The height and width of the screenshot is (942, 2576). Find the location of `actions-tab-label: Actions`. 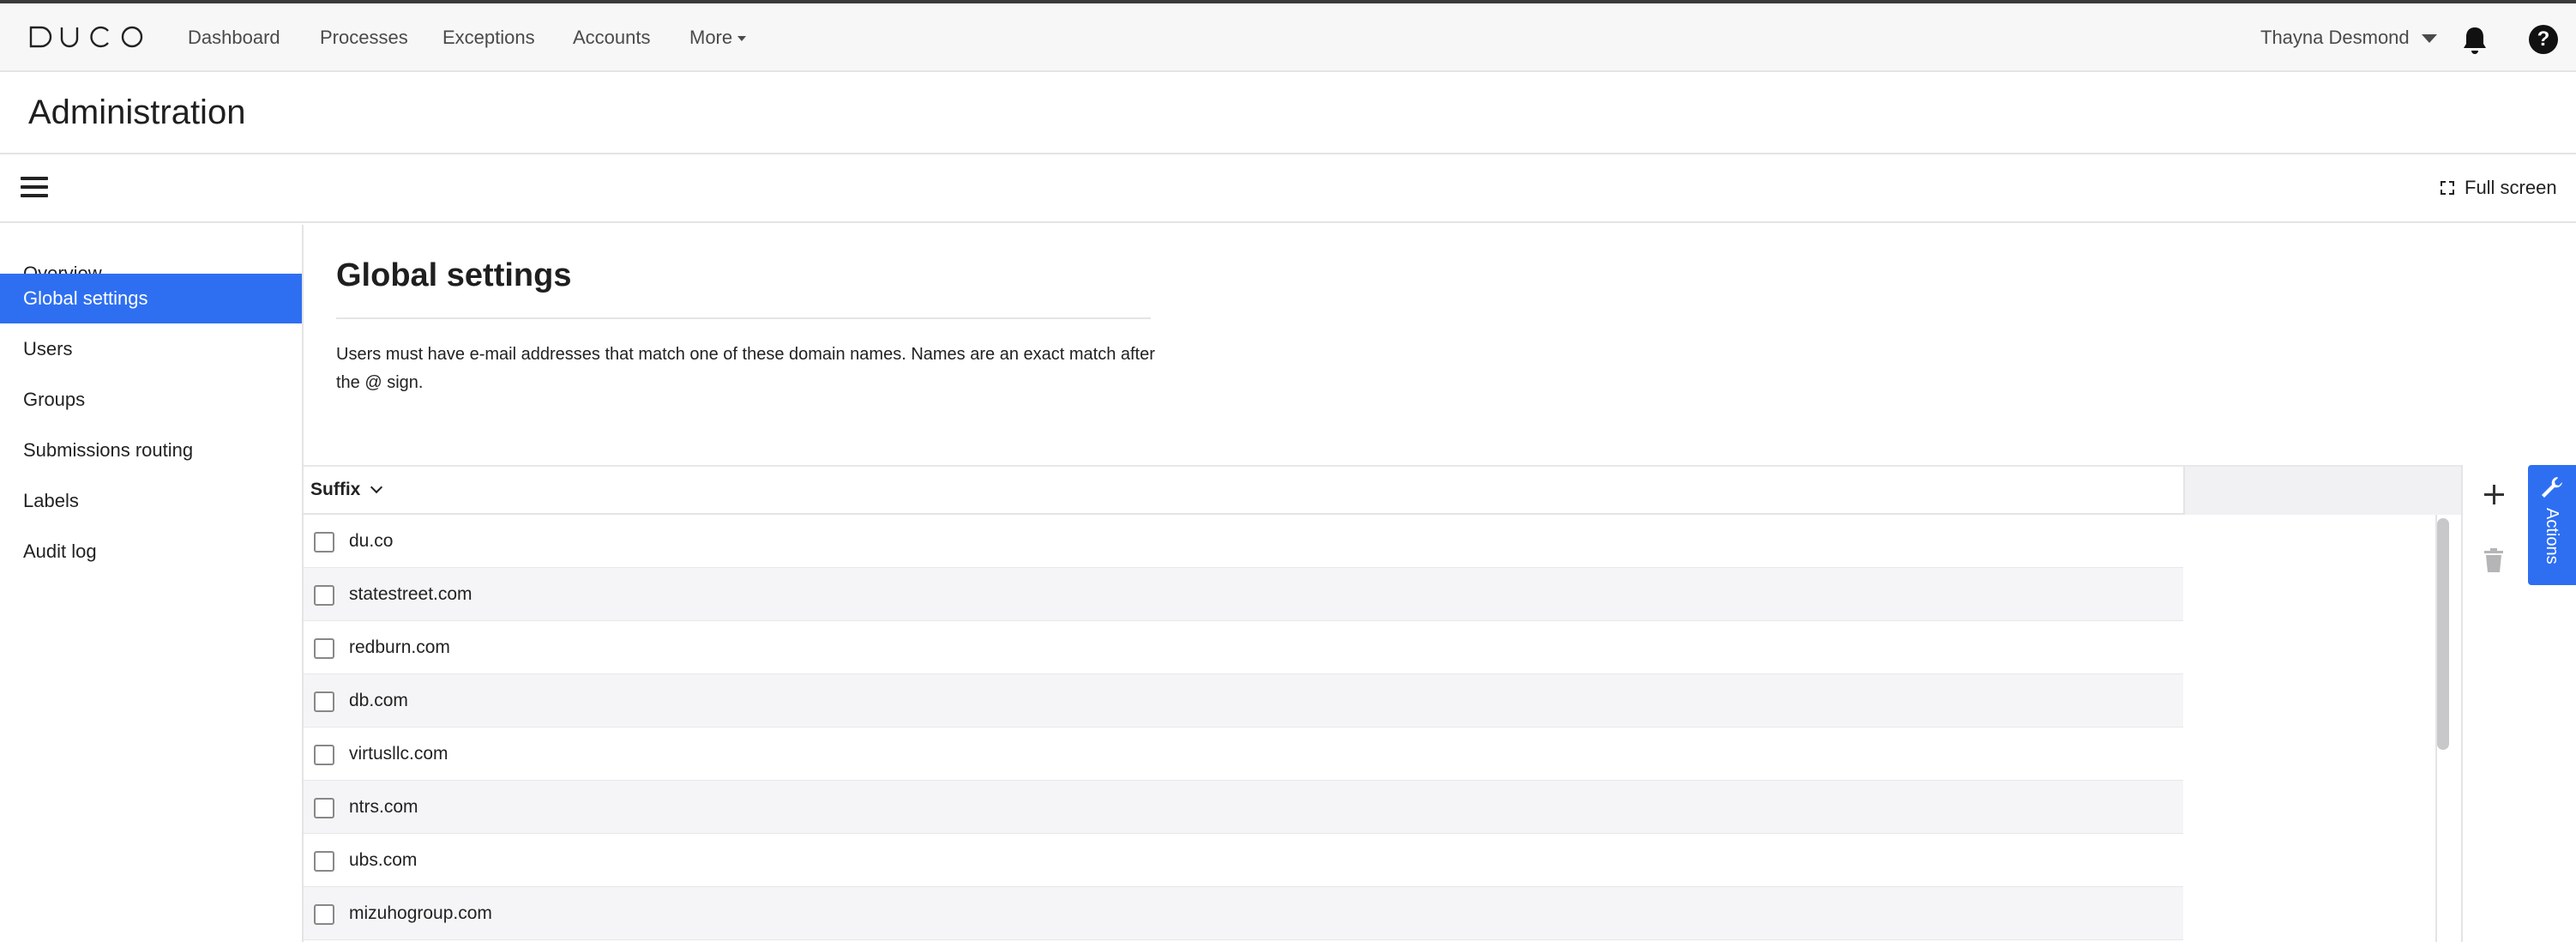

actions-tab-label: Actions is located at coordinates (2552, 536).